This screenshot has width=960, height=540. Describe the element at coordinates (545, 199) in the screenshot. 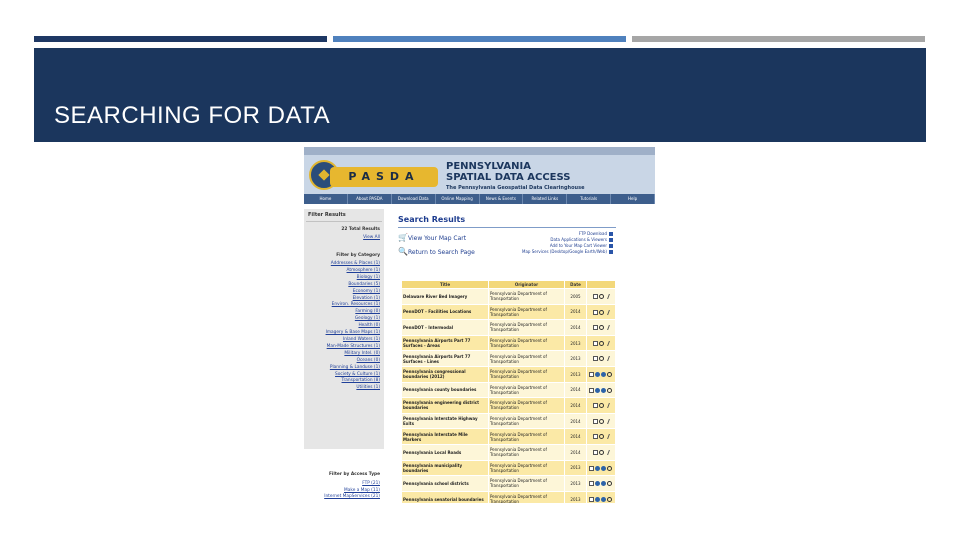

I see `nav-related-links: Related Links` at that location.